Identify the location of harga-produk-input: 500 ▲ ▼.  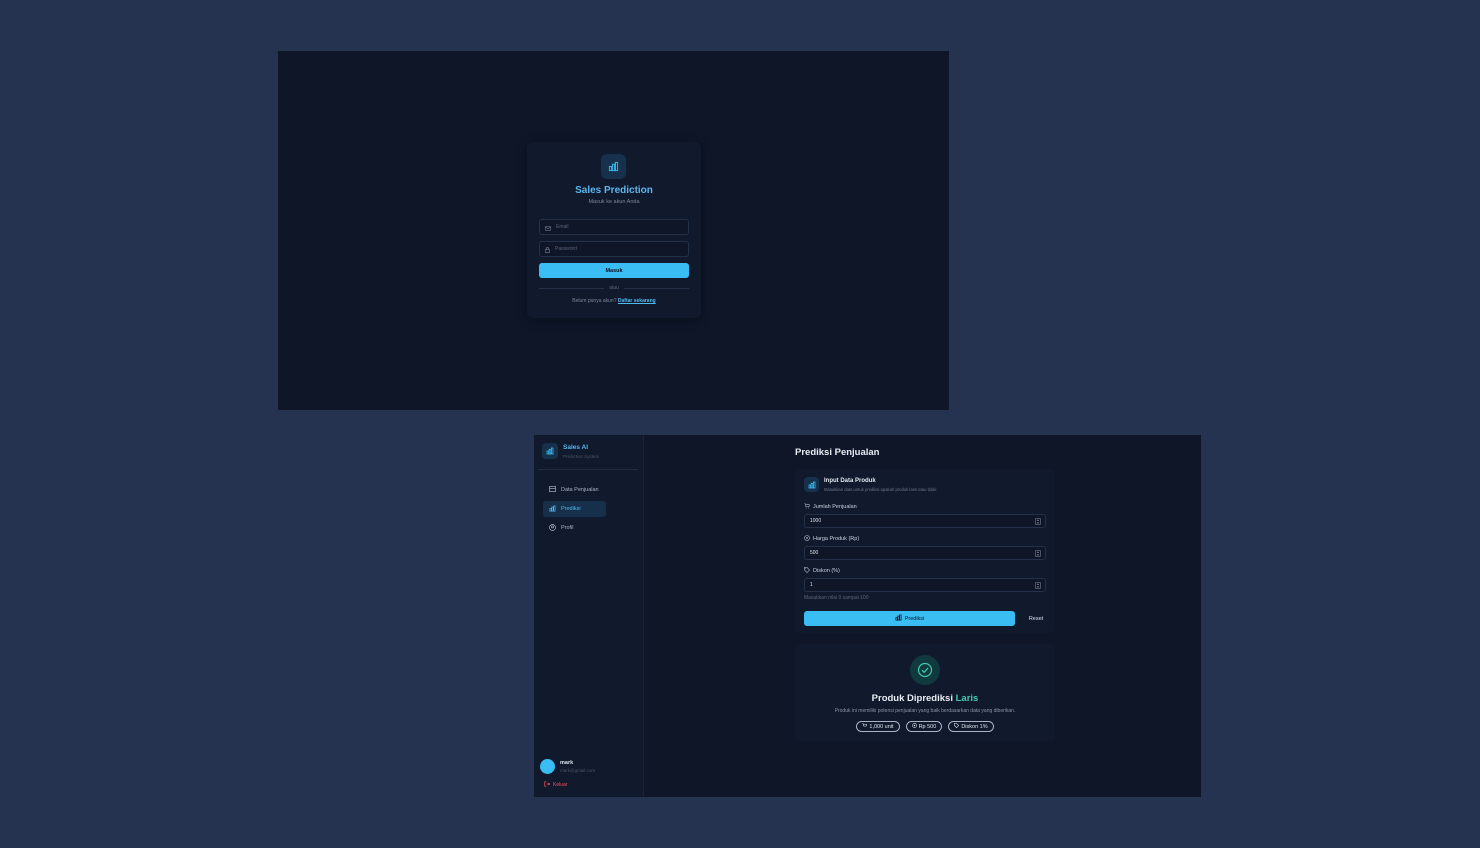
(925, 553).